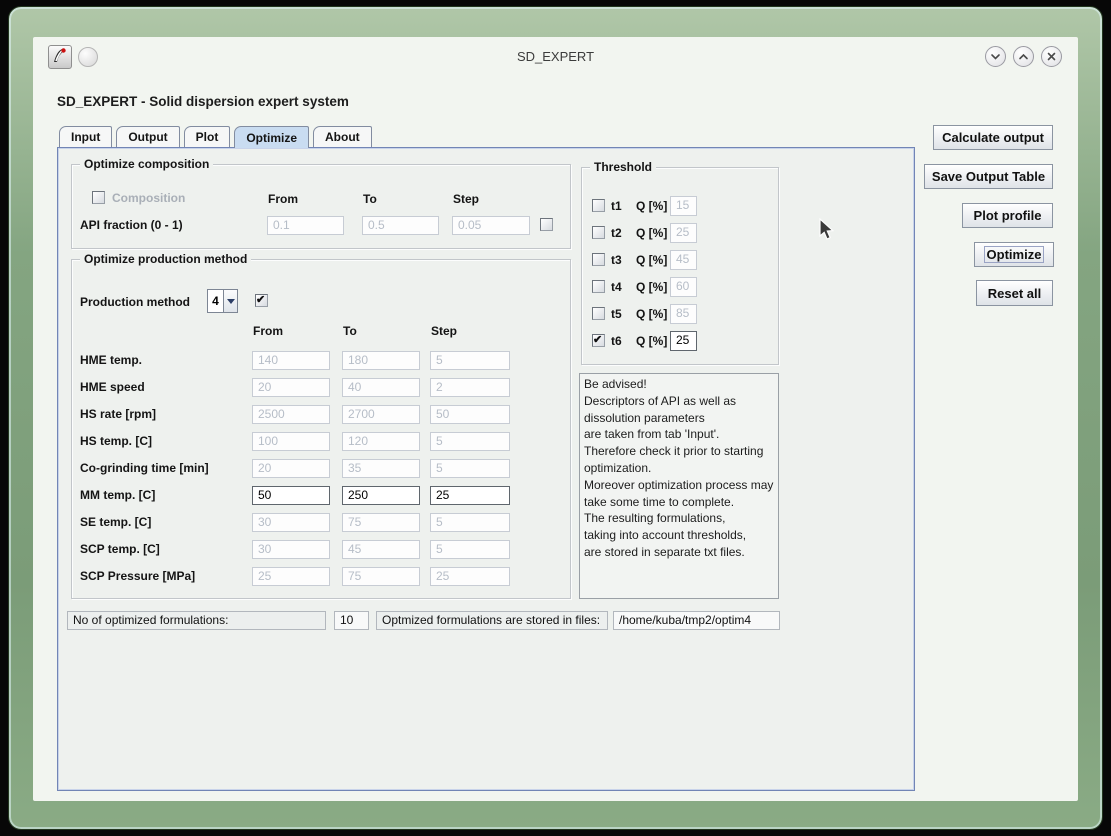  Describe the element at coordinates (351, 620) in the screenshot. I see `formulations-count-value: 10` at that location.